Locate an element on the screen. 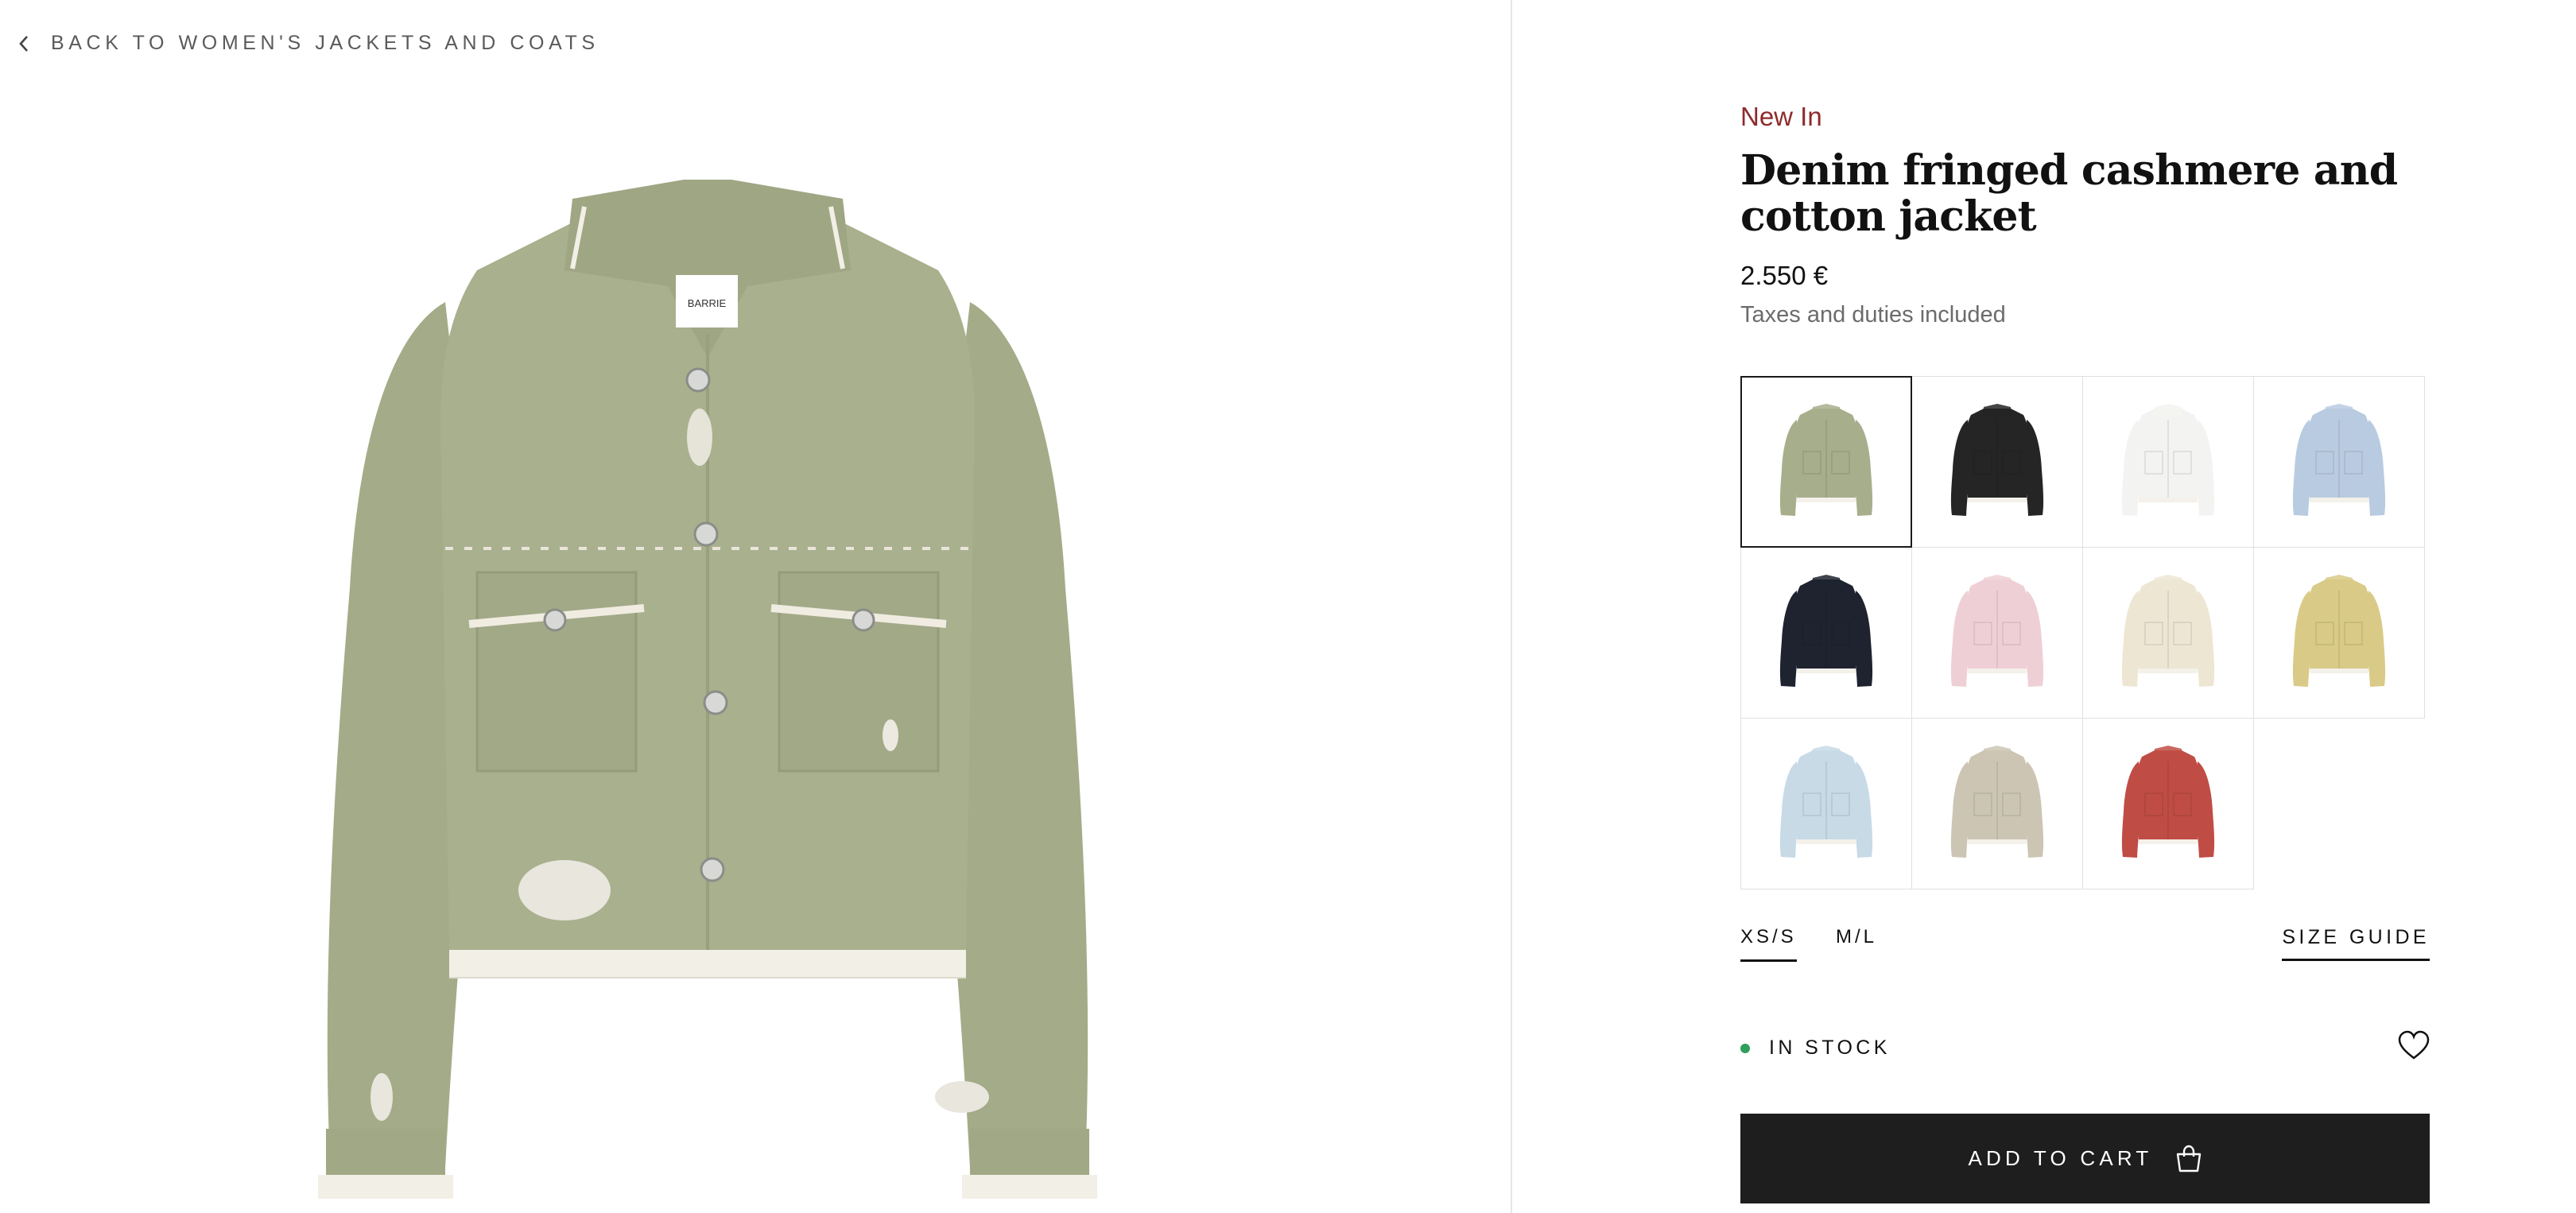  back-link-label: BACK TO WOMEN'S JACKETS AND COATS is located at coordinates (325, 43).